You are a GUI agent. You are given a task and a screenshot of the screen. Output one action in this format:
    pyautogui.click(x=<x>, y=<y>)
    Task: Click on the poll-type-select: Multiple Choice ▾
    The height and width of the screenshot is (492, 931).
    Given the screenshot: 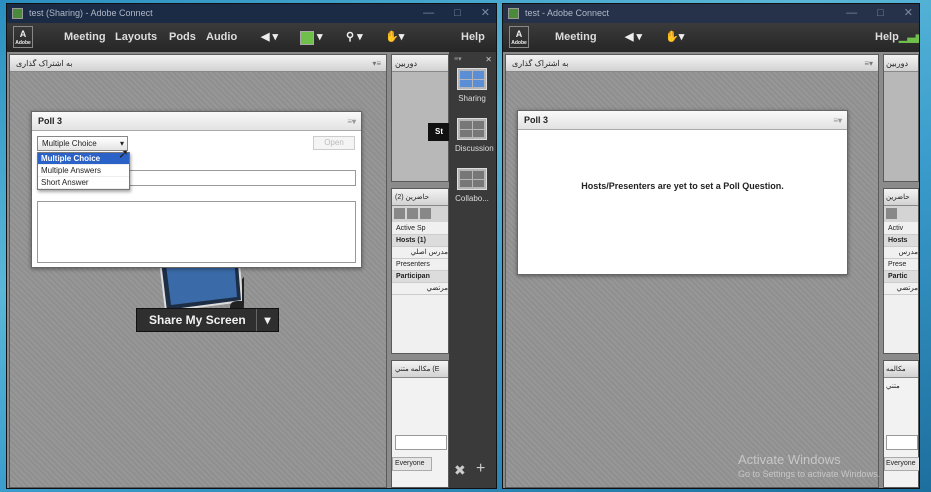 What is the action you would take?
    pyautogui.click(x=82, y=143)
    